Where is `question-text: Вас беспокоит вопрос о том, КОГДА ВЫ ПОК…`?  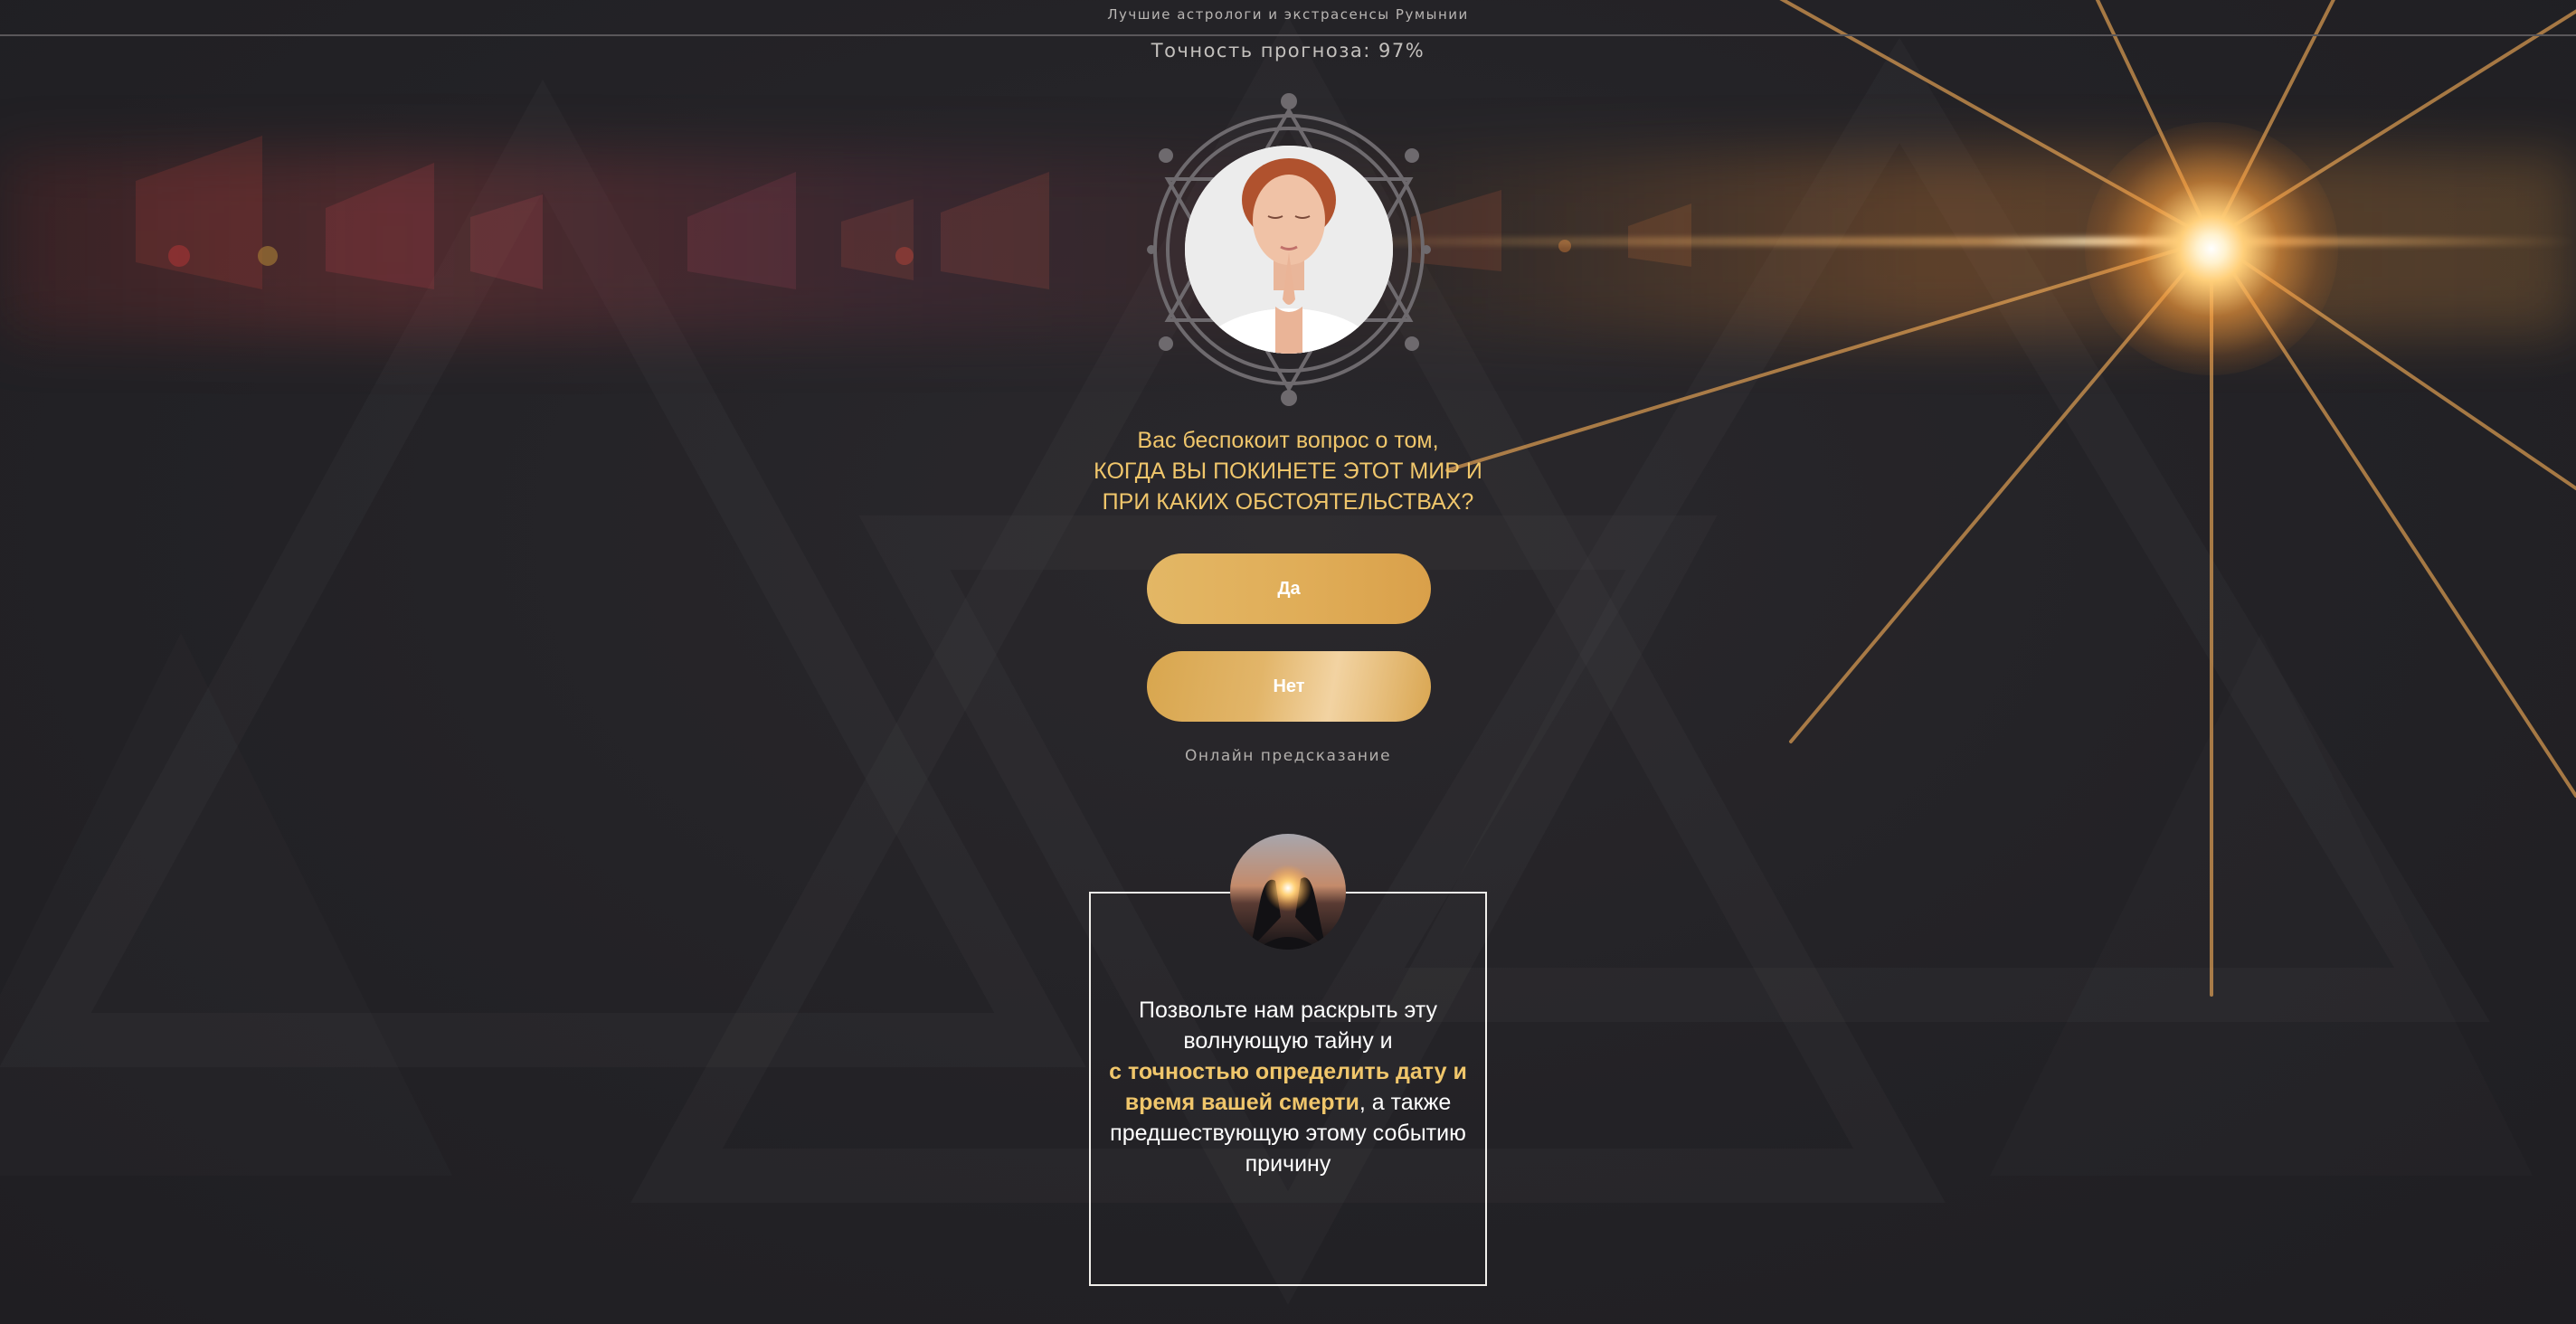 question-text: Вас беспокоит вопрос о том, КОГДА ВЫ ПОК… is located at coordinates (1288, 471).